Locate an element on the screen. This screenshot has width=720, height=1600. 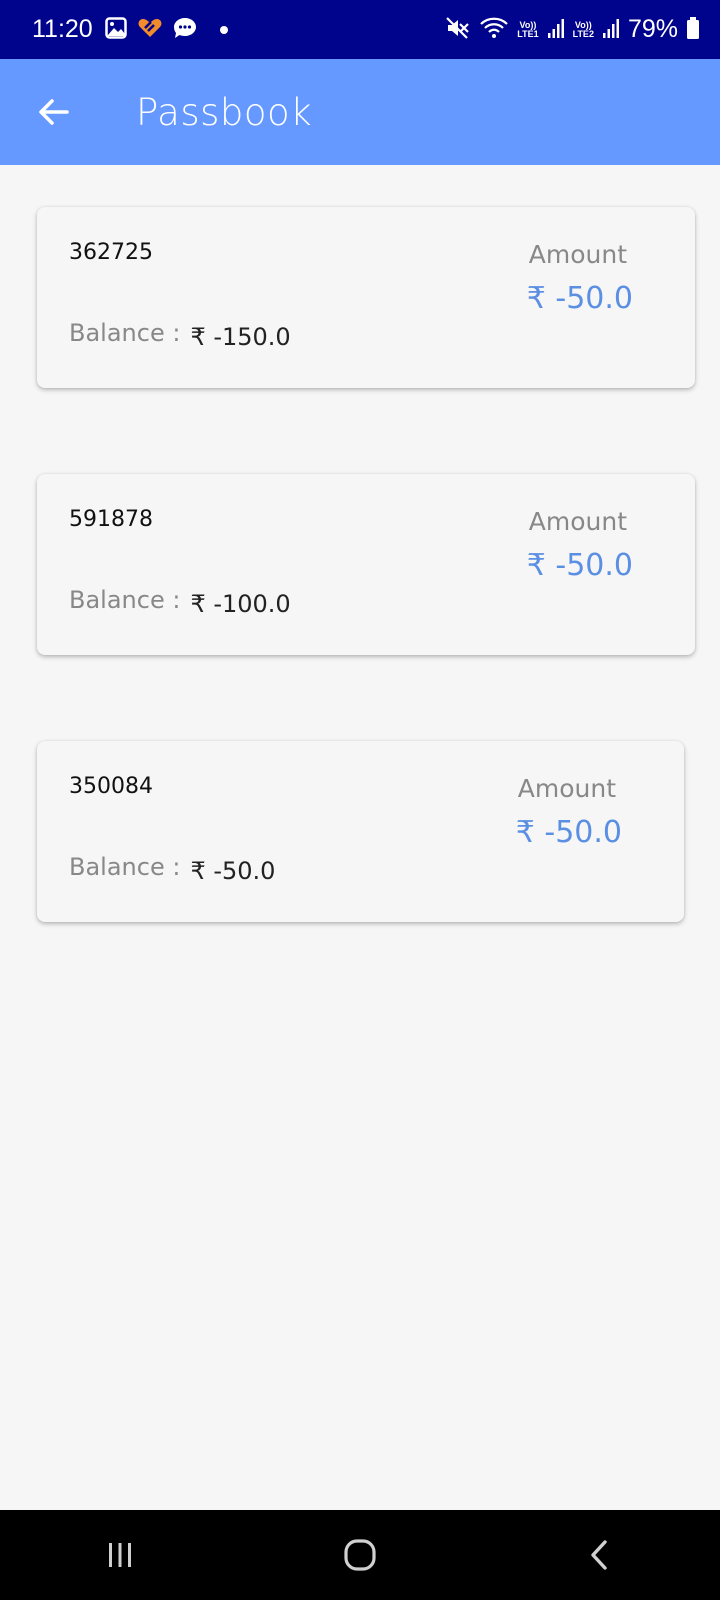
home-button is located at coordinates (360, 1555).